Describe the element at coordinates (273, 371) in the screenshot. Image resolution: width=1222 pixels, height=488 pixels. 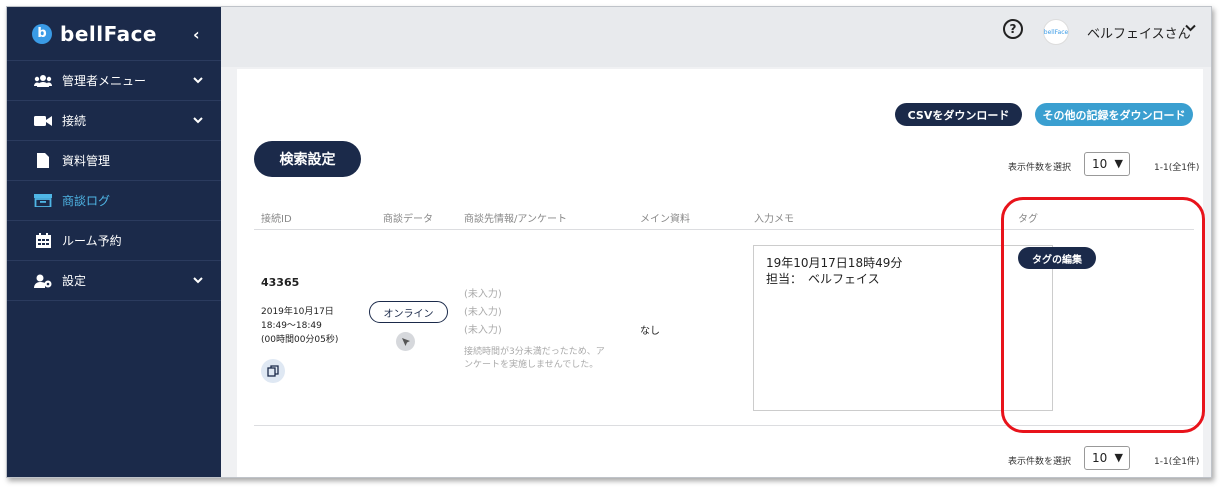
I see `copy-icon` at that location.